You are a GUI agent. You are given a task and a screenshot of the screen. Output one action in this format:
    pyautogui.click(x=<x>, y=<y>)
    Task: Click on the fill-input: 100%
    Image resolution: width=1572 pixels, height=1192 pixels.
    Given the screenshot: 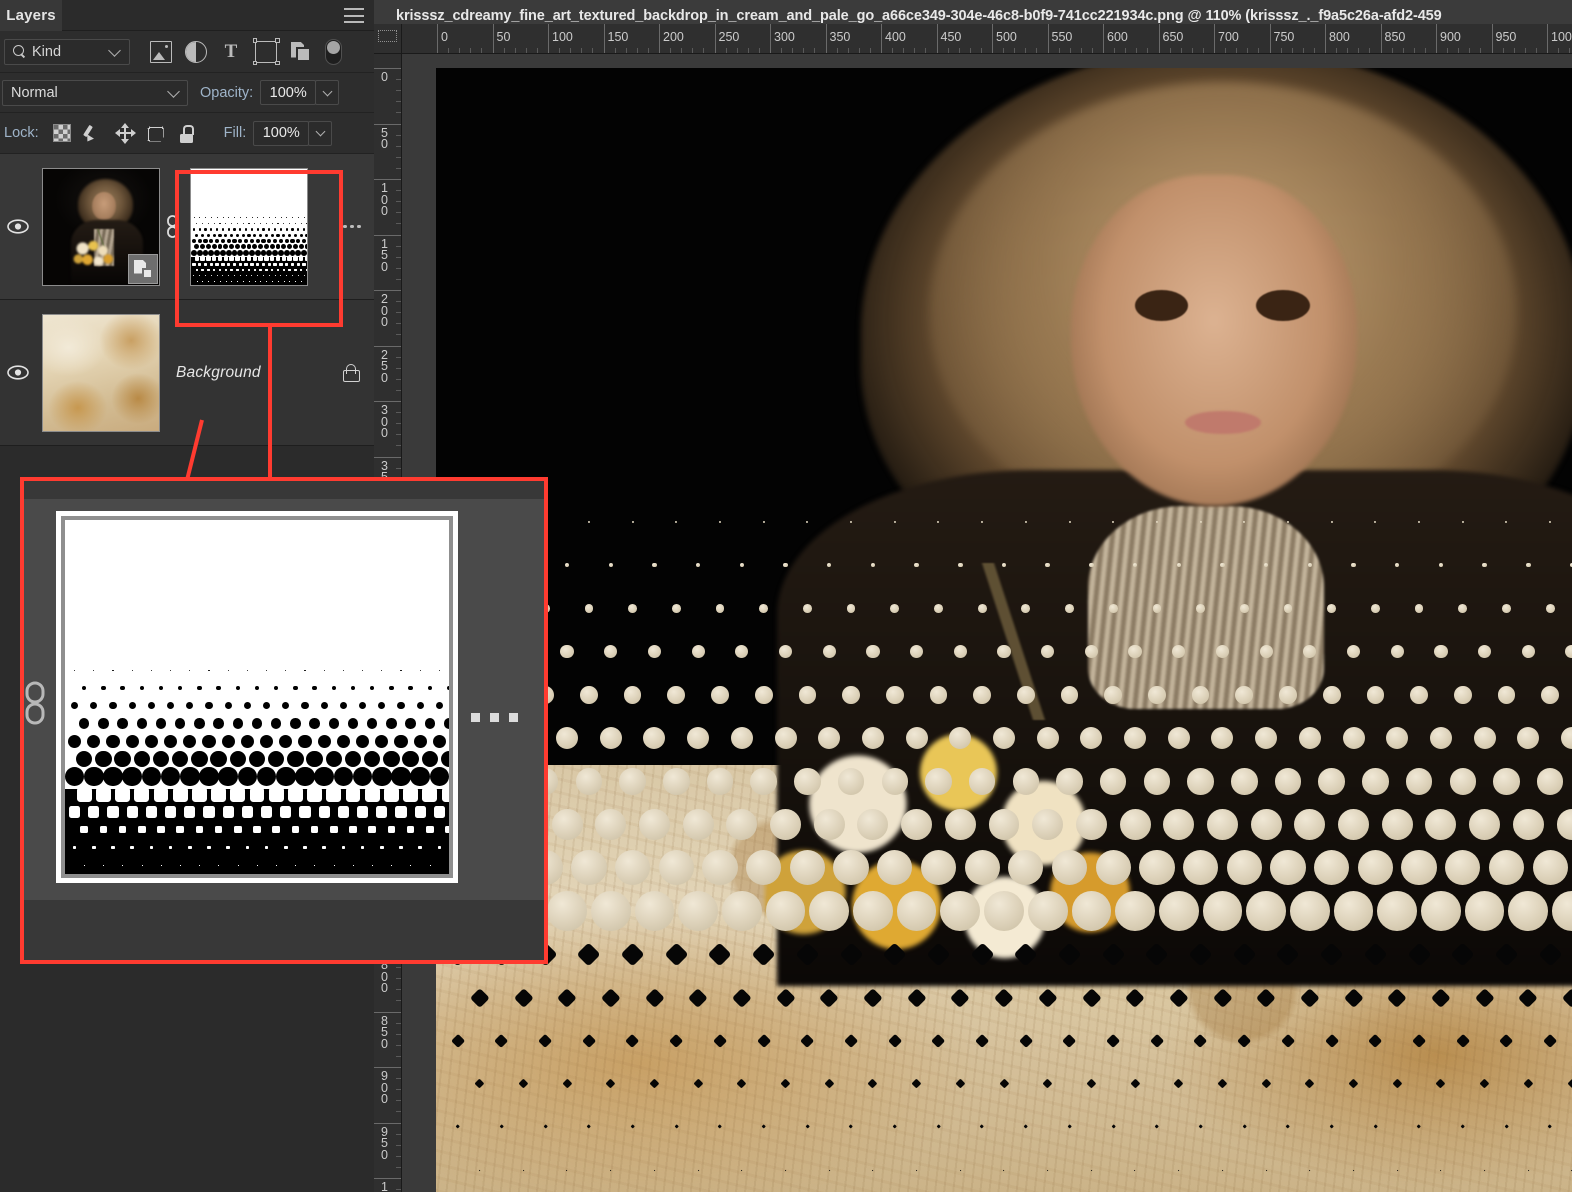 What is the action you would take?
    pyautogui.click(x=281, y=133)
    